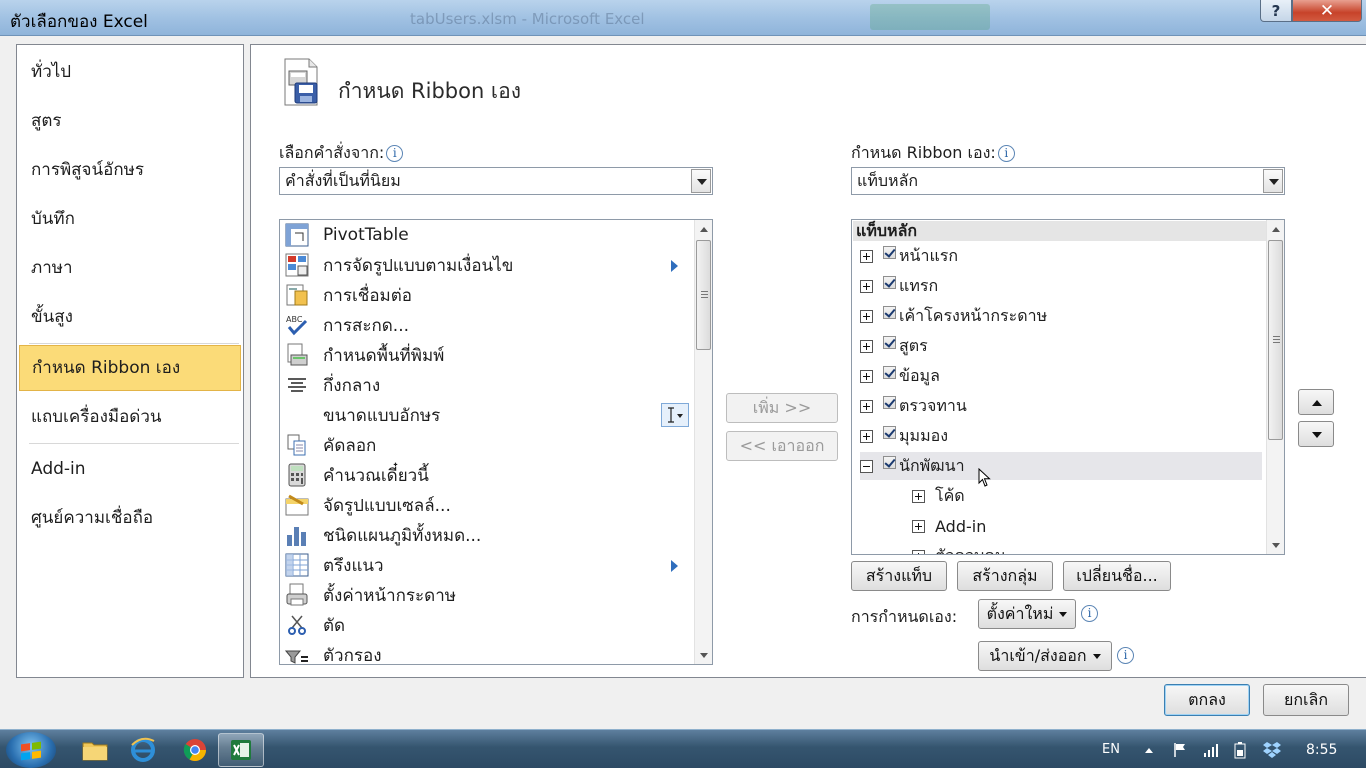  What do you see at coordinates (328, 445) in the screenshot?
I see `list-item: คัดลอก` at bounding box center [328, 445].